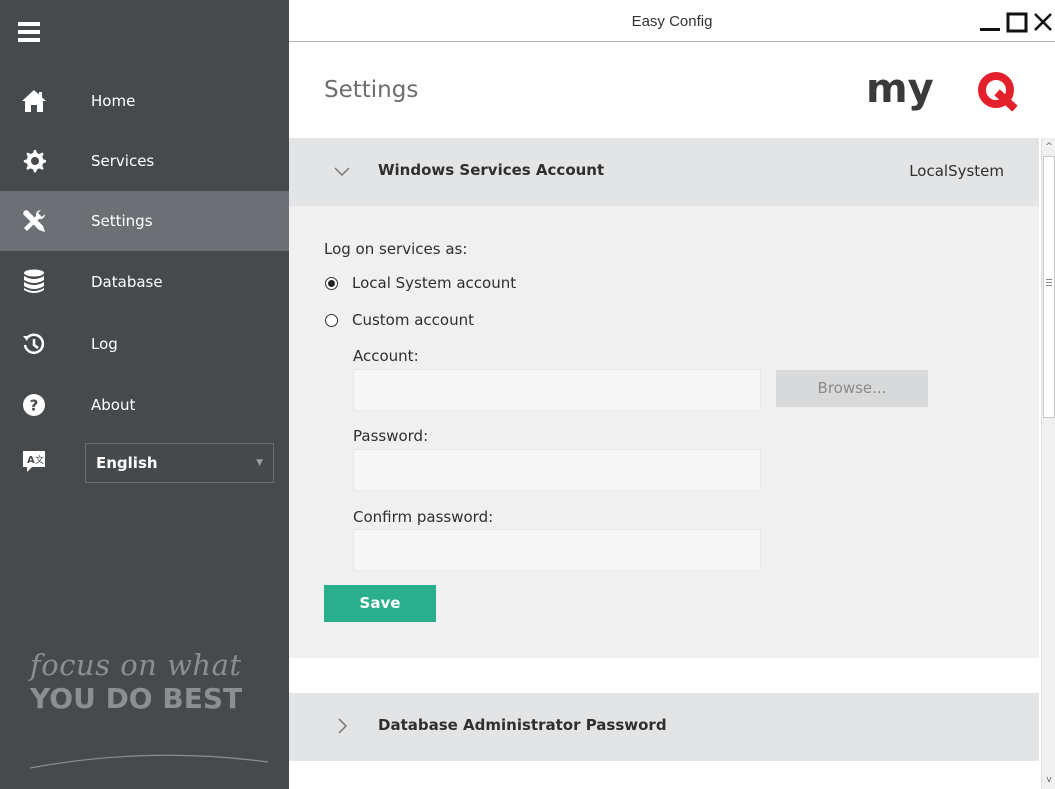 This screenshot has width=1055, height=789. What do you see at coordinates (31, 460) in the screenshot?
I see `svg-text: A` at bounding box center [31, 460].